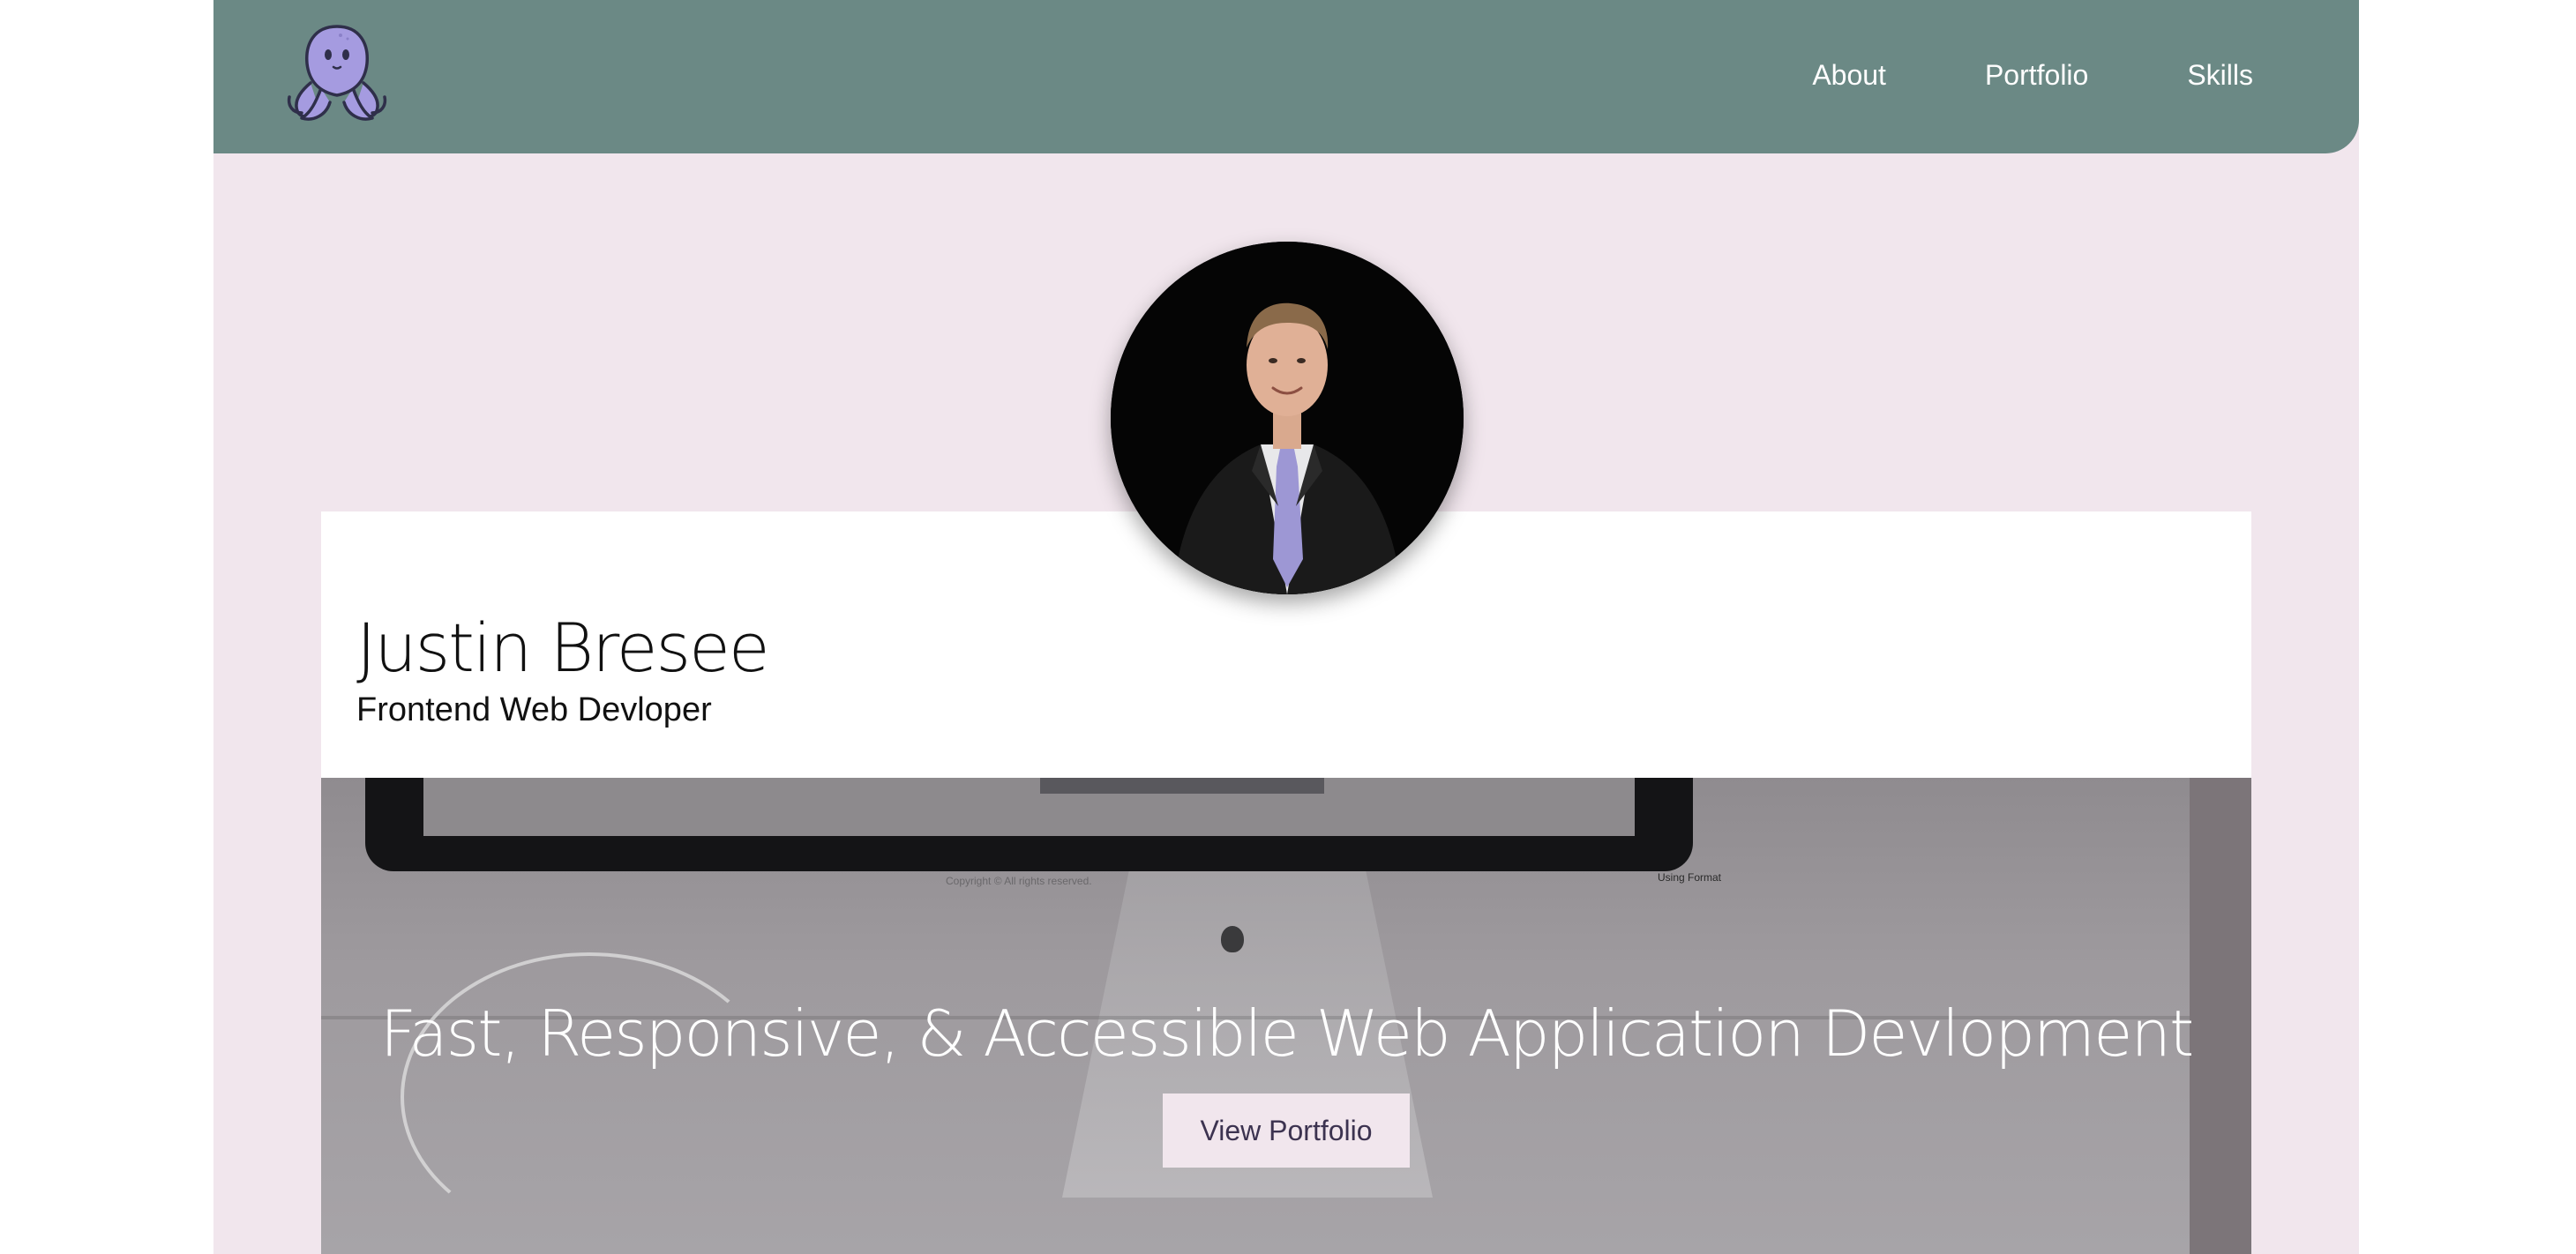  Describe the element at coordinates (1233, 939) in the screenshot. I see `apple-logo-icon` at that location.